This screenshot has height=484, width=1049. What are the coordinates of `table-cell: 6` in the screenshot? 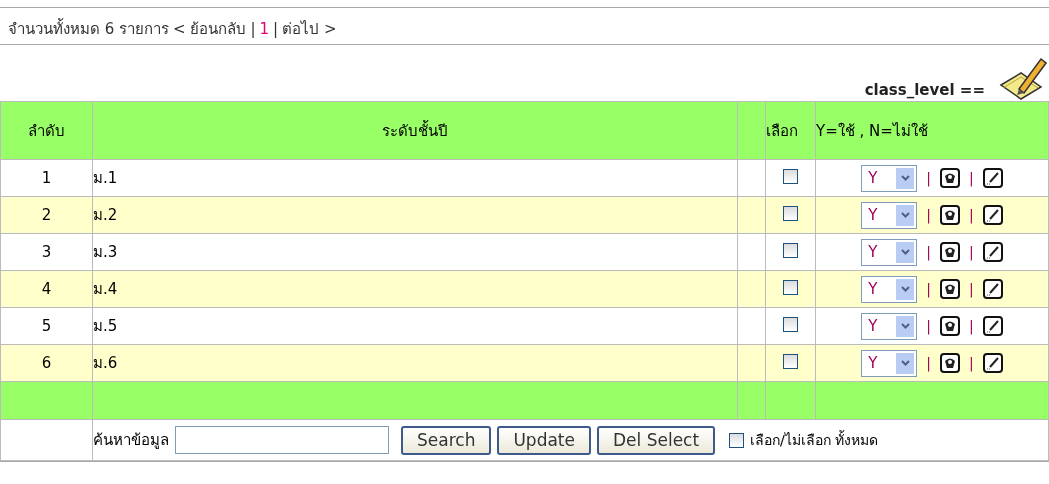 It's located at (46, 363).